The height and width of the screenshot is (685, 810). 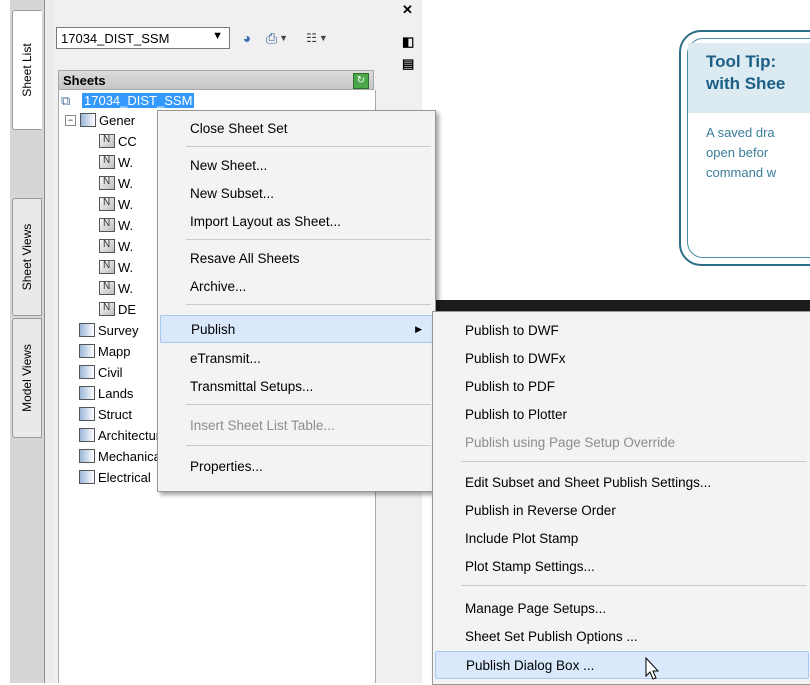 What do you see at coordinates (622, 442) in the screenshot?
I see `publish-page-setup-override-menu-item: Publish using Page Setup Override` at bounding box center [622, 442].